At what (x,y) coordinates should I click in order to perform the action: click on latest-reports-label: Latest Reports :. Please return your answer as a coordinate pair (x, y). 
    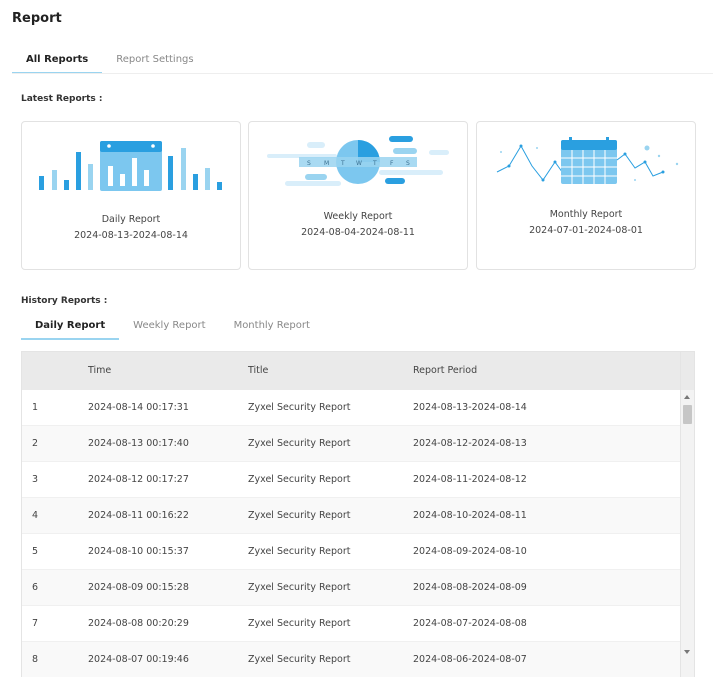
    Looking at the image, I should click on (62, 99).